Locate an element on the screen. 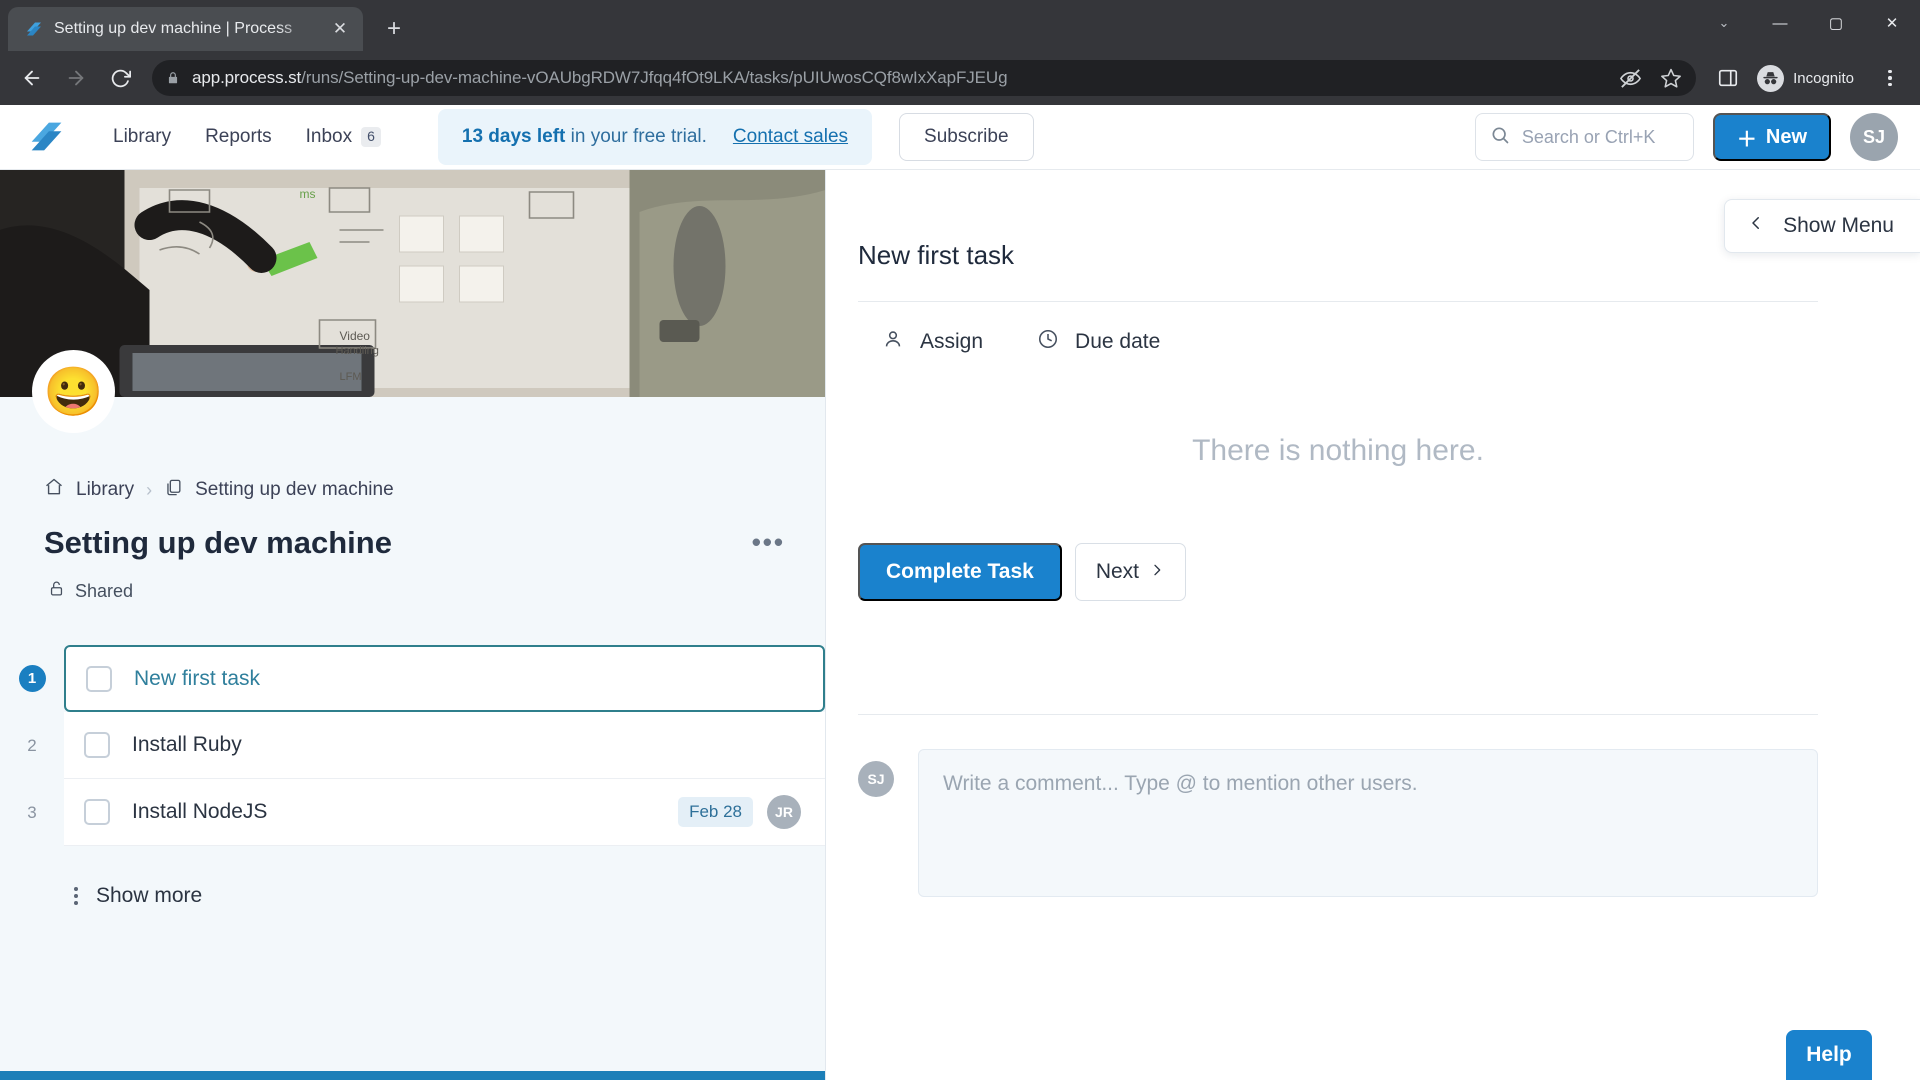 Image resolution: width=1920 pixels, height=1080 pixels. arrow-back-icon is located at coordinates (32, 78).